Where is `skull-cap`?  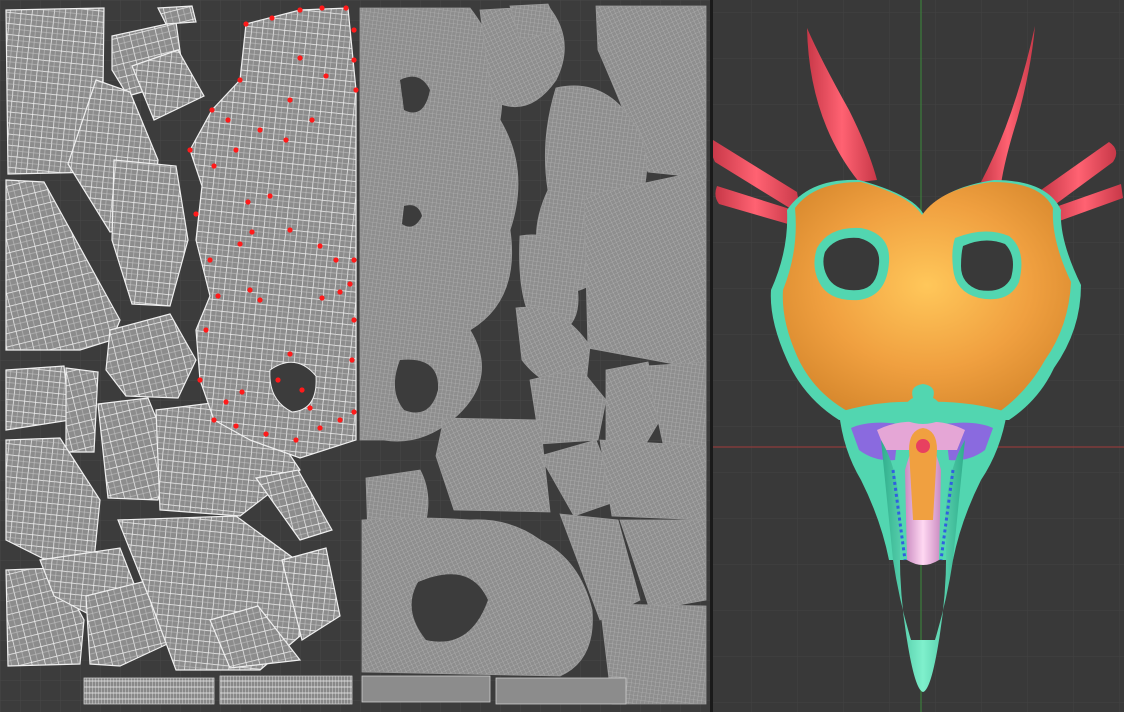
skull-cap is located at coordinates (926, 297).